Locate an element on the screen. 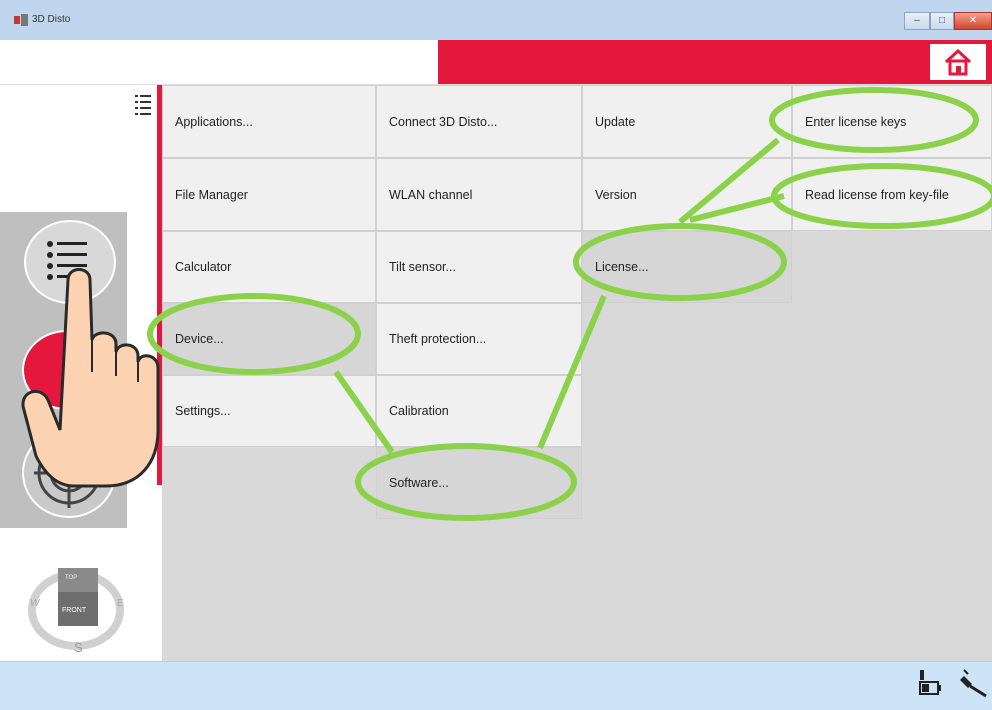  menu-button is located at coordinates (70, 262).